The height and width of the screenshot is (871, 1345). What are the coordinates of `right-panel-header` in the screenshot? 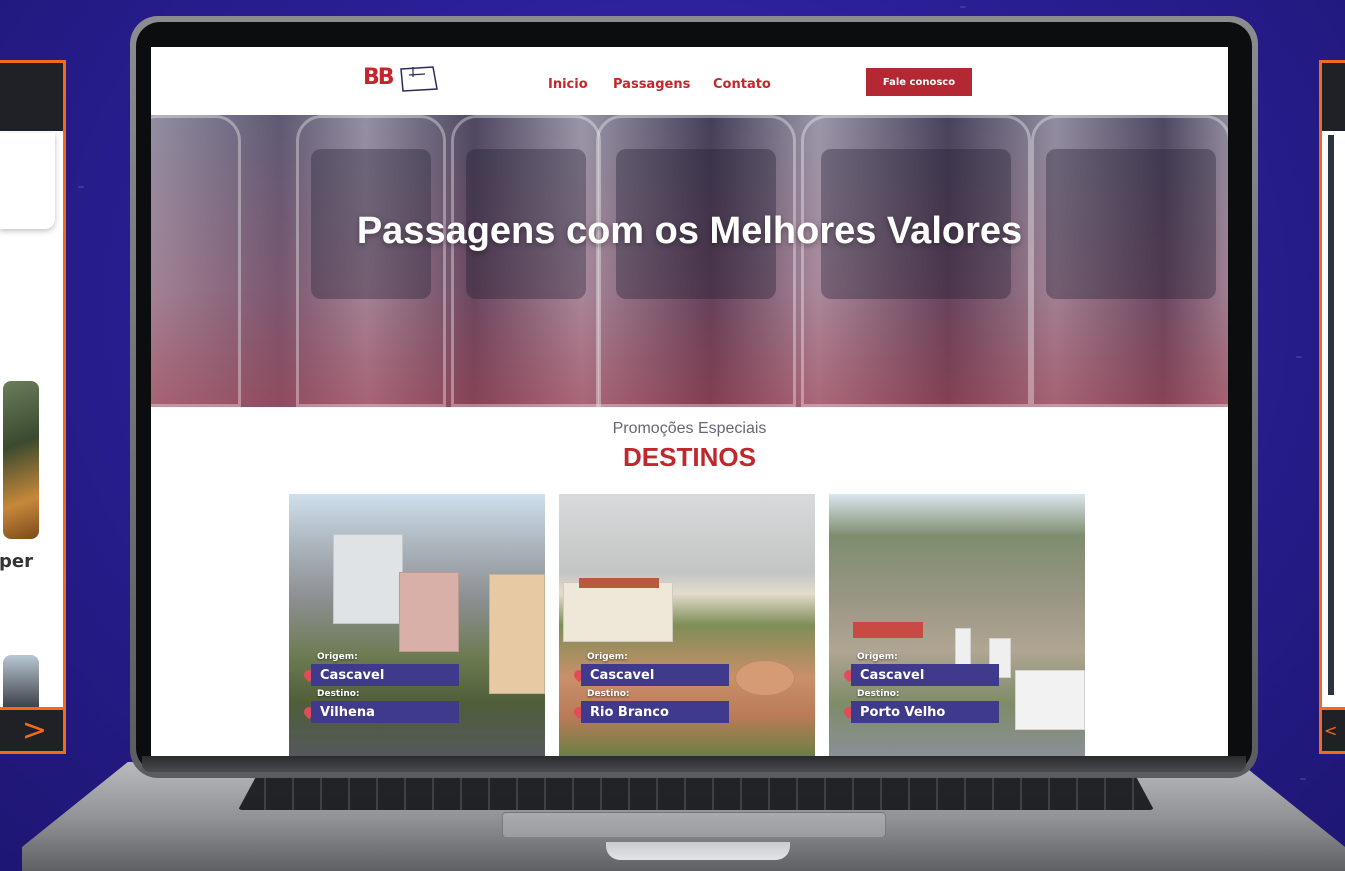 It's located at (1333, 97).